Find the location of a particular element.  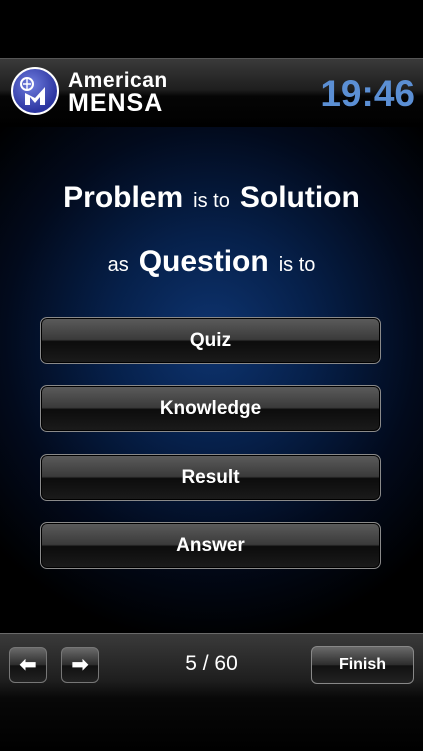

app-header: American MENSA 19:46 is located at coordinates (211, 93).